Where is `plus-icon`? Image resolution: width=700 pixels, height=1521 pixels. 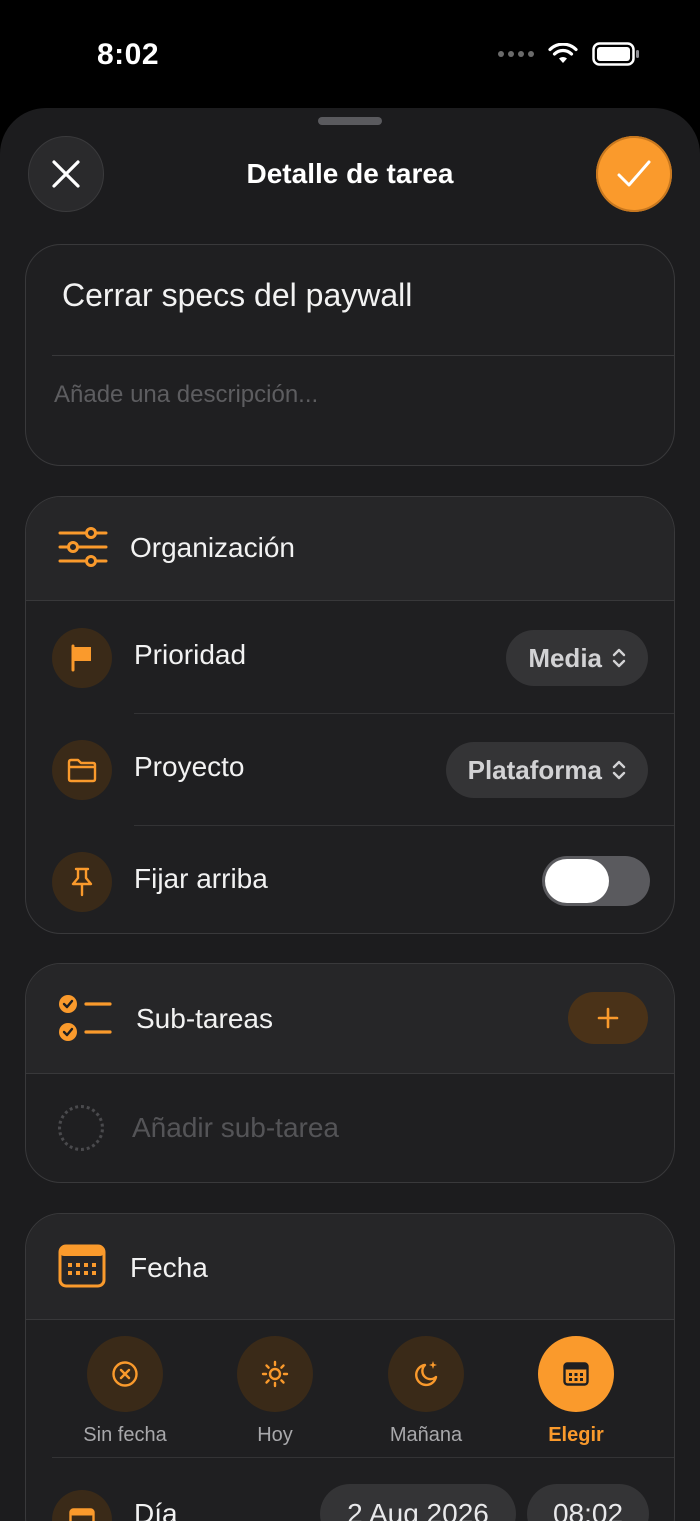
plus-icon is located at coordinates (608, 1018).